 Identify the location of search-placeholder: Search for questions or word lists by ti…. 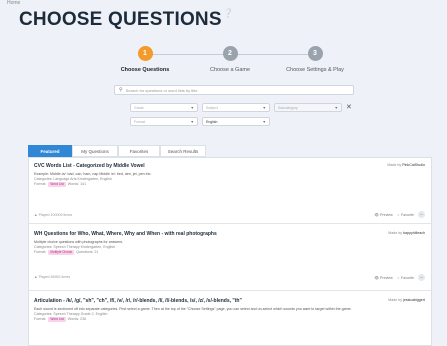
(161, 90).